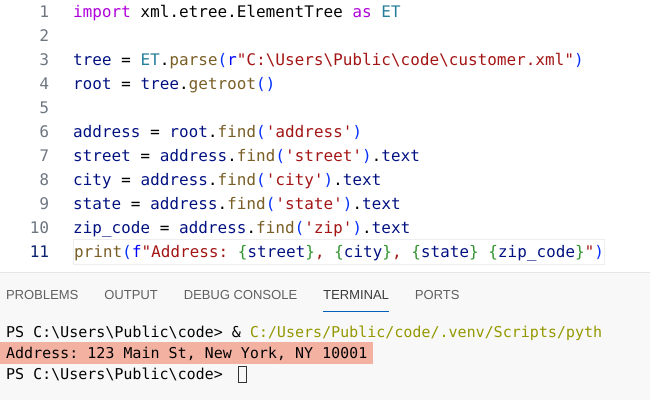 The width and height of the screenshot is (650, 400). Describe the element at coordinates (227, 180) in the screenshot. I see `code-line: city = address.find('city').text` at that location.